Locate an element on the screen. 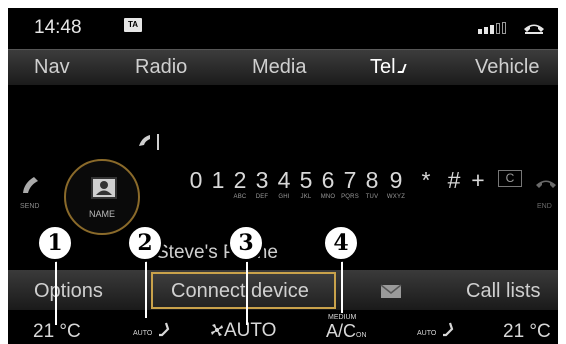 The height and width of the screenshot is (344, 566). handset-icon is located at coordinates (144, 140).